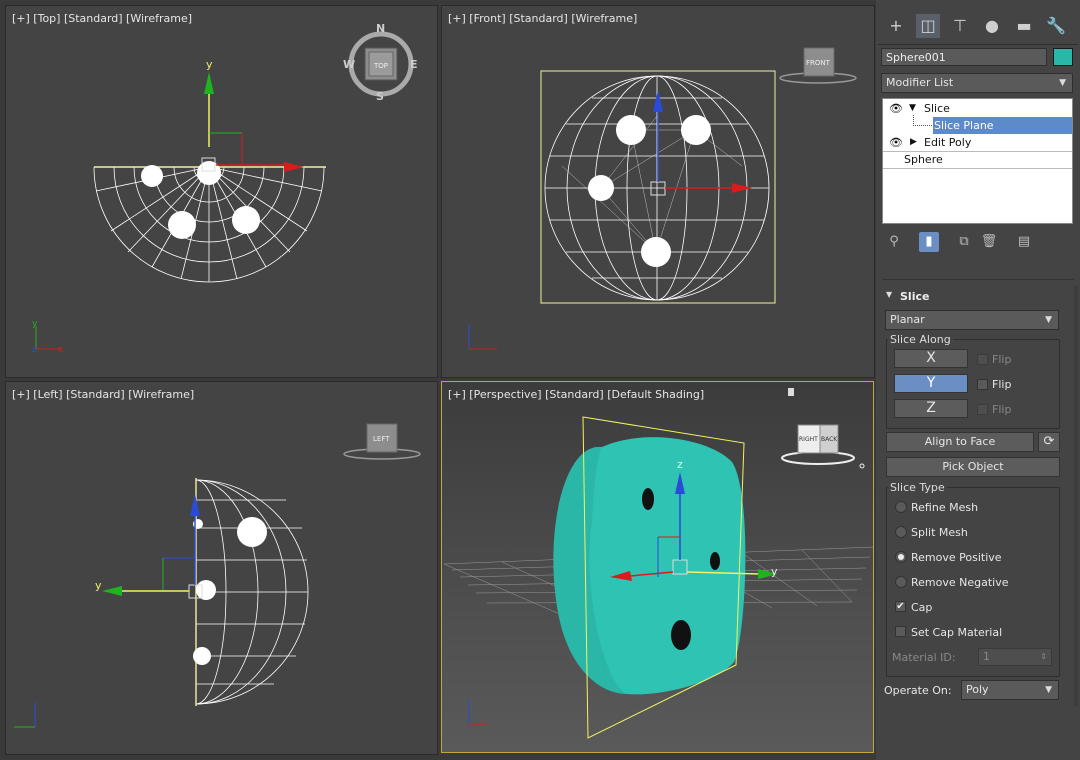 The image size is (1080, 760). I want to click on axis-x-button: X, so click(931, 358).